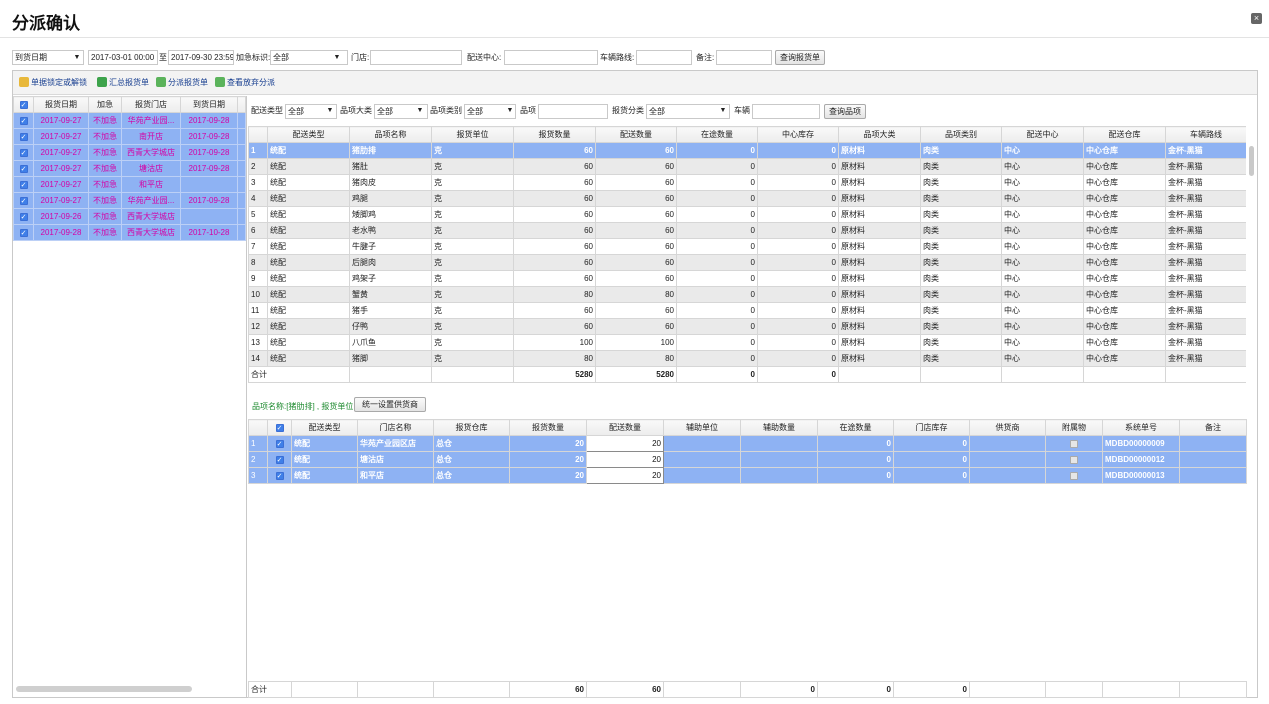 The image size is (1269, 704). I want to click on table-row: ✓ 2017-09-27 不加急 西青大学城店 2017-09-28, so click(129, 152).